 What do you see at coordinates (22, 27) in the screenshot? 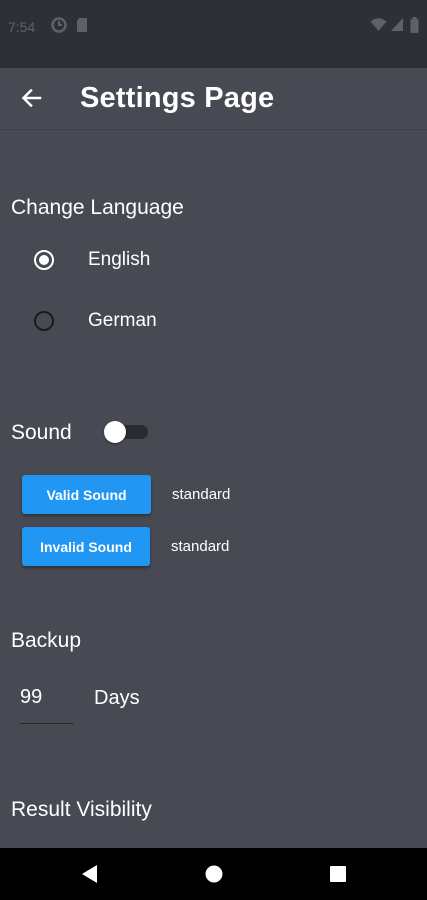
I see `status-time: 7:54` at bounding box center [22, 27].